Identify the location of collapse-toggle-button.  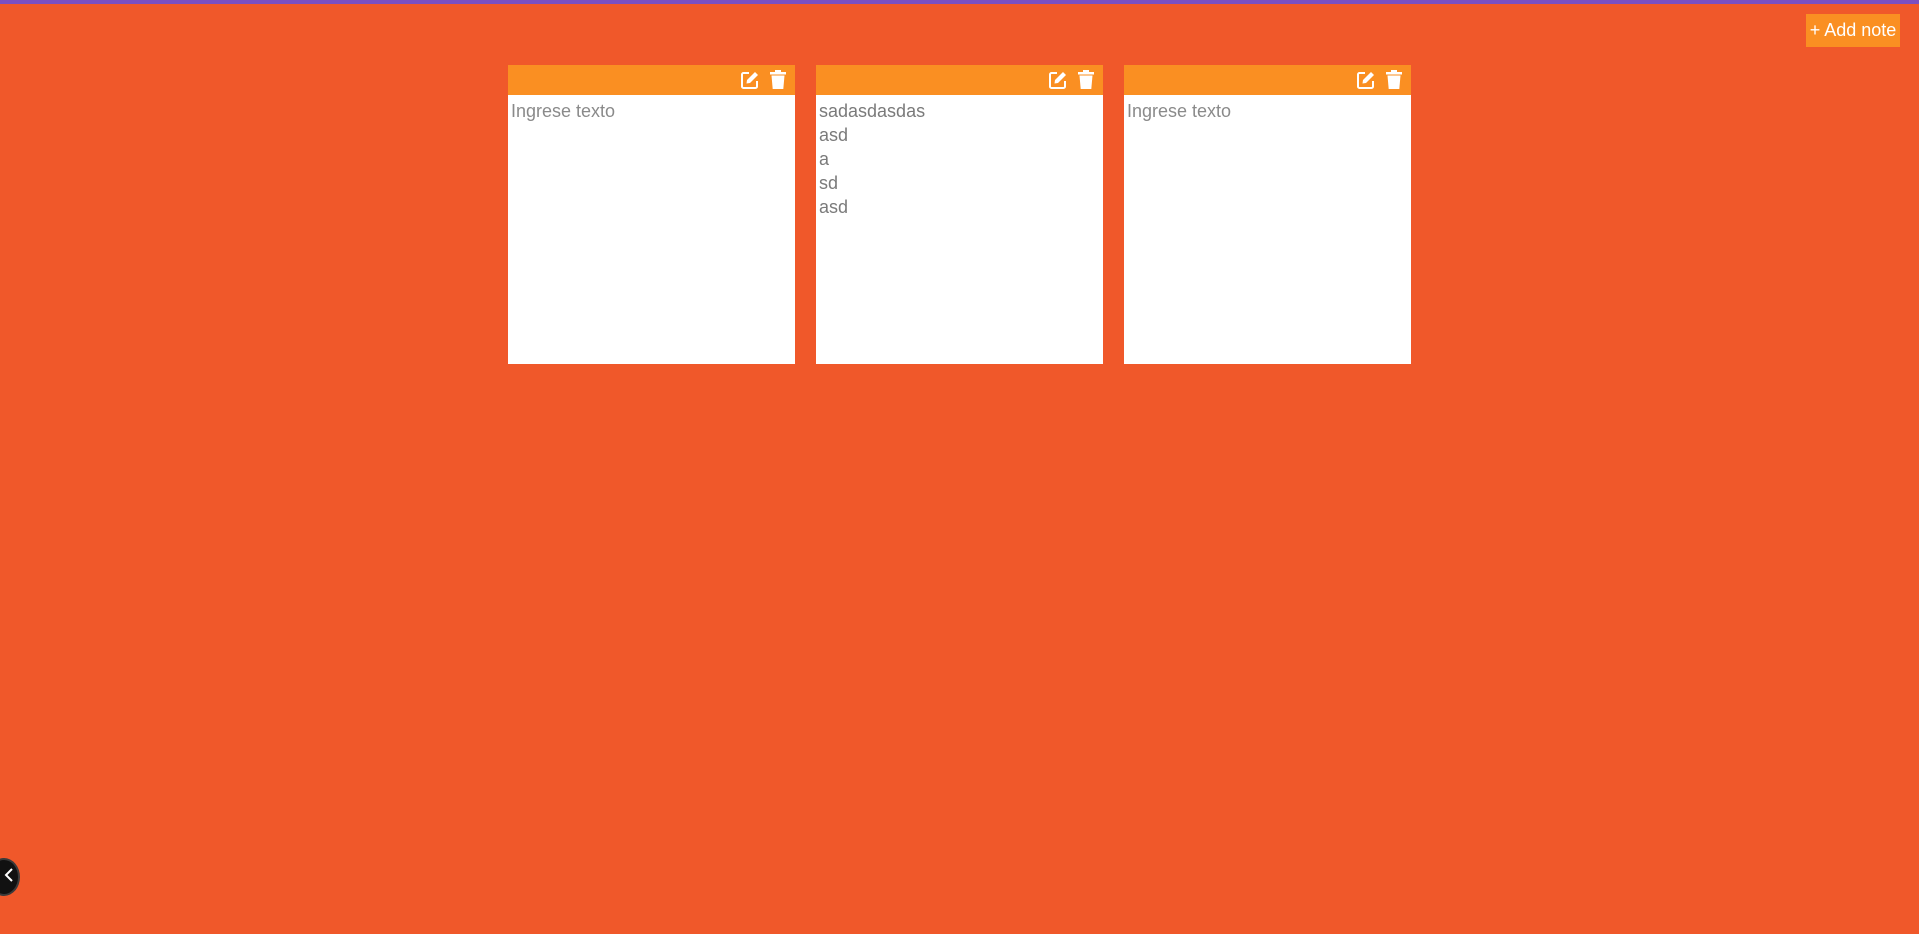
(10, 877).